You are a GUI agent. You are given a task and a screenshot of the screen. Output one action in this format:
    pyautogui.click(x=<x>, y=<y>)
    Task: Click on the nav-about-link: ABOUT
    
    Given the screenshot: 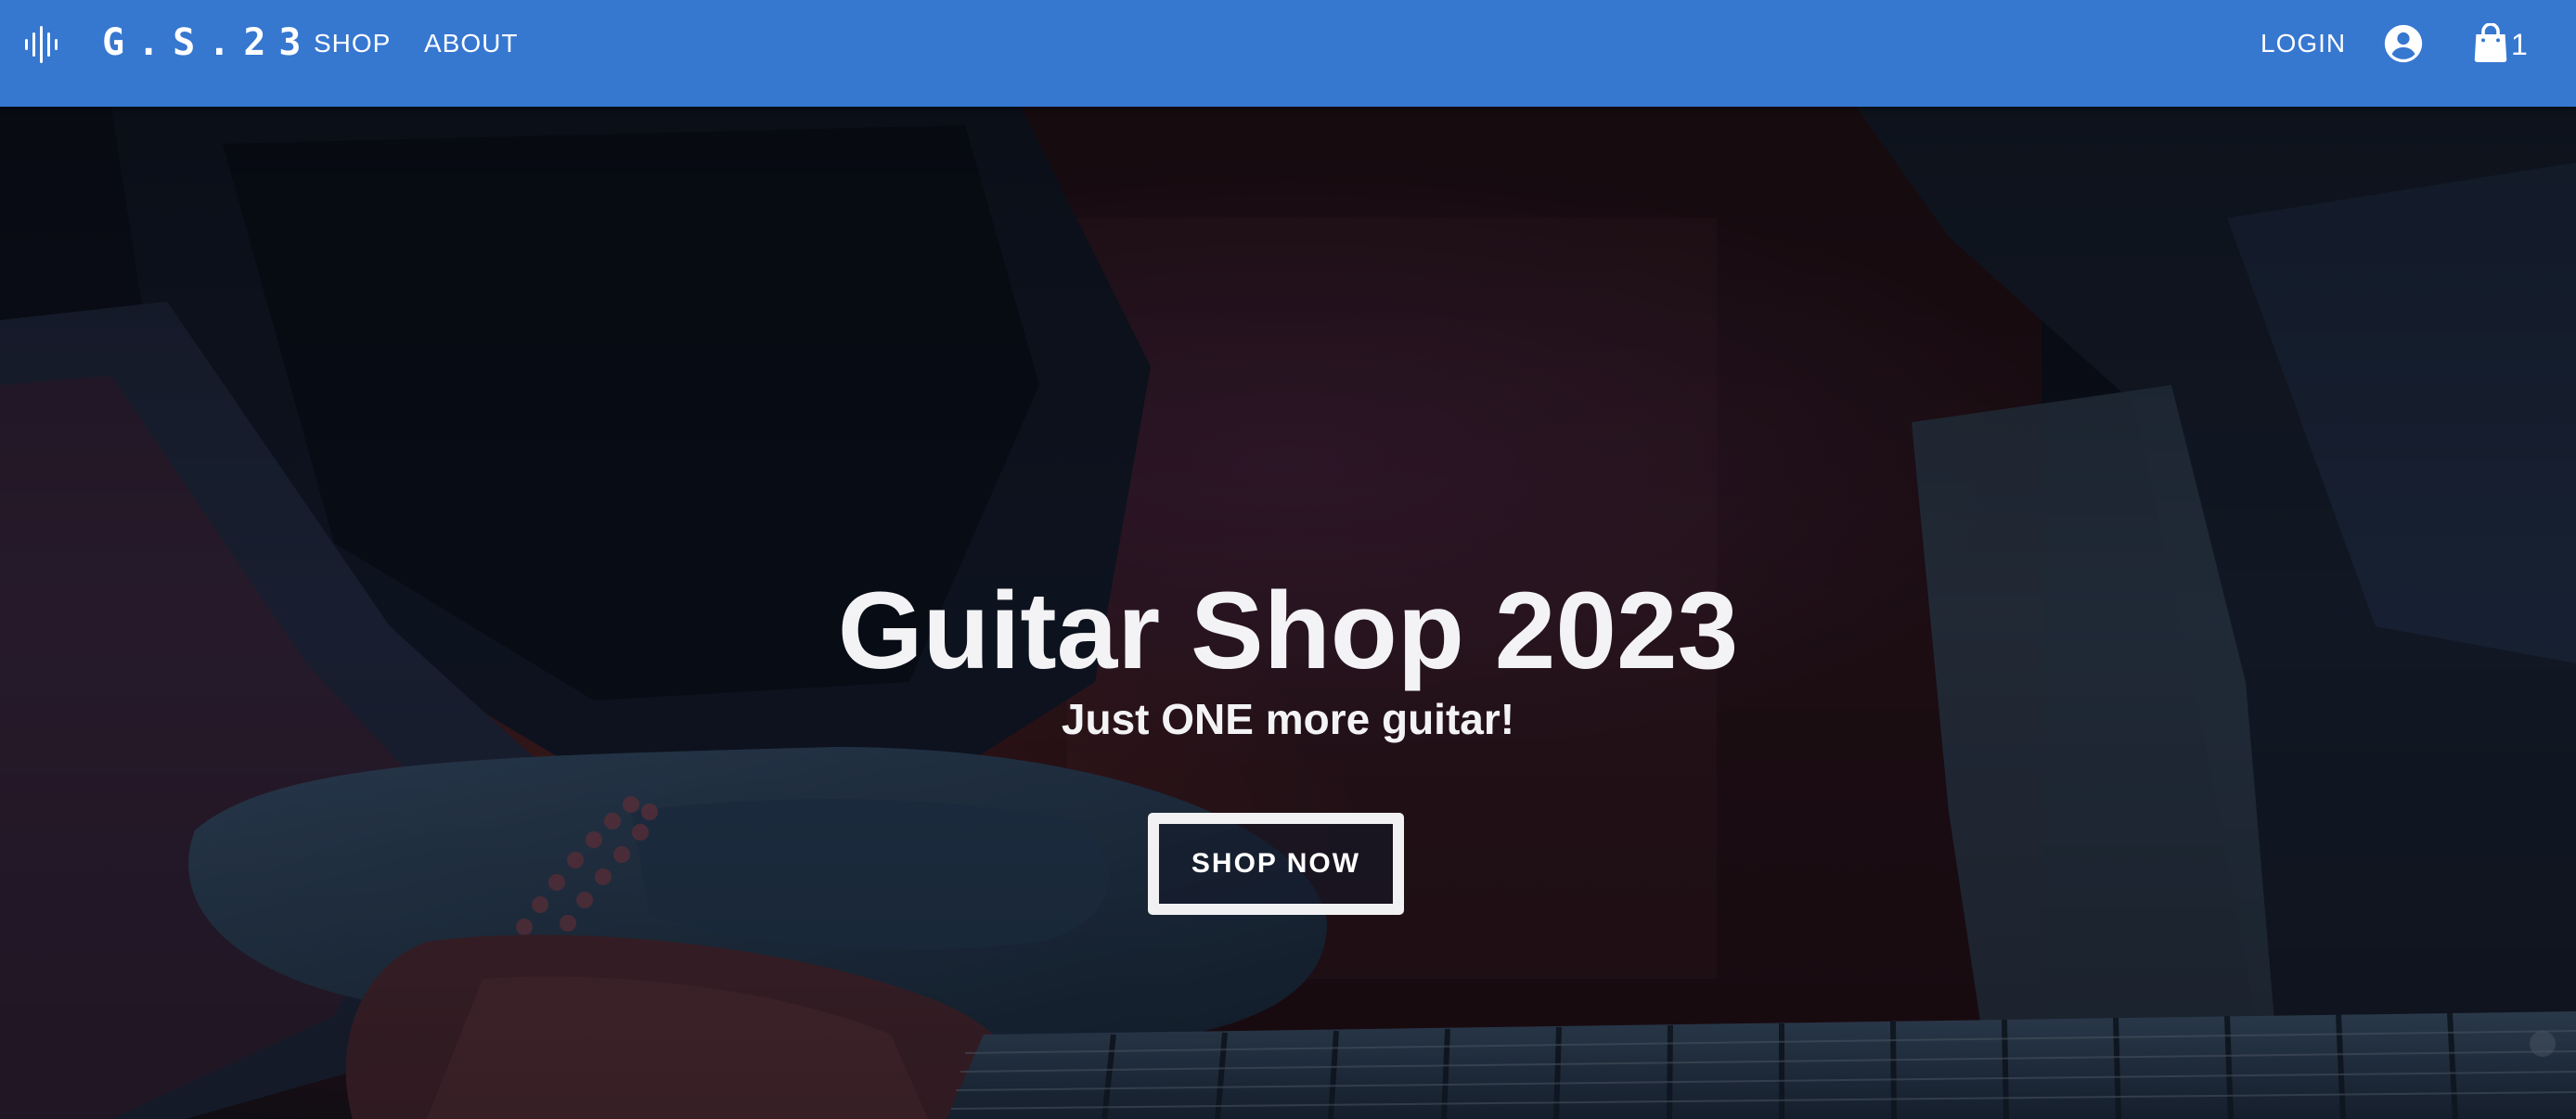 What is the action you would take?
    pyautogui.click(x=471, y=44)
    